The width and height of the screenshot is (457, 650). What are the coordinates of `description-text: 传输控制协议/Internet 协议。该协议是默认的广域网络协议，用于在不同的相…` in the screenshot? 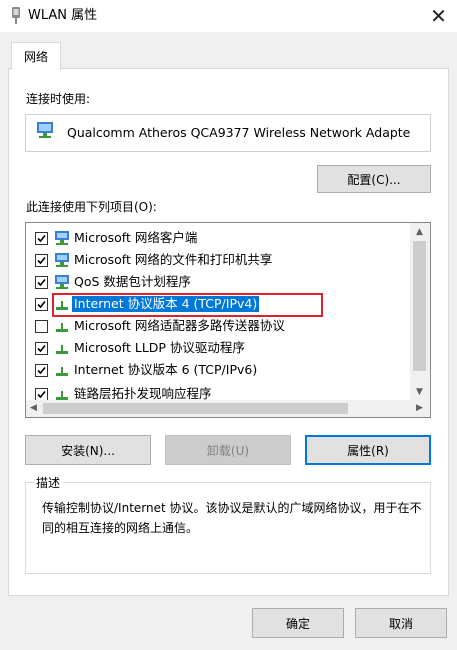 It's located at (232, 518).